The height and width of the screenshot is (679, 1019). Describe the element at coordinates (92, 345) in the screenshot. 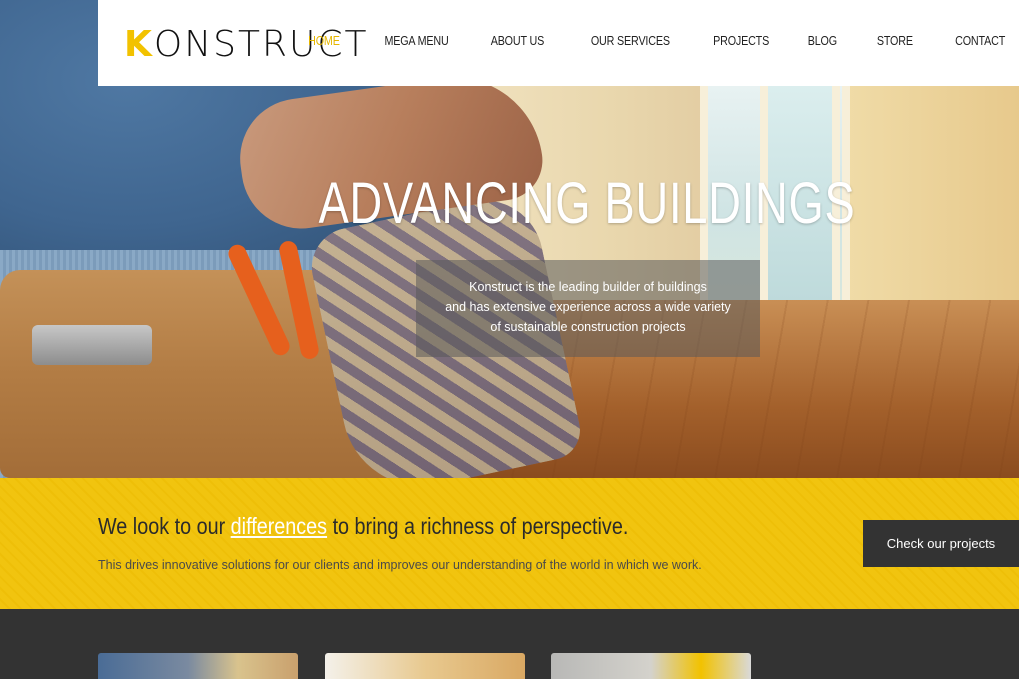

I see `belt-buckle` at that location.